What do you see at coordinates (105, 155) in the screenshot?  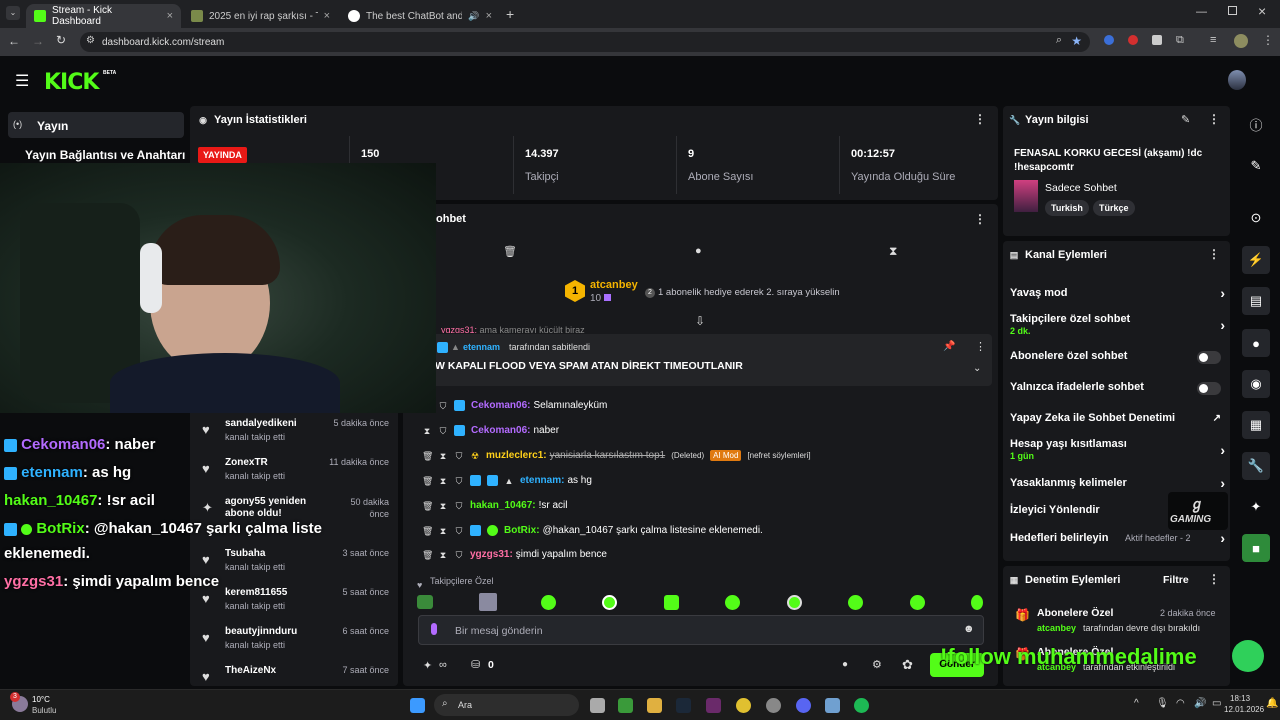 I see `sidebar-item-baglanti: Yayın Bağlantısı ve Anahtarı` at bounding box center [105, 155].